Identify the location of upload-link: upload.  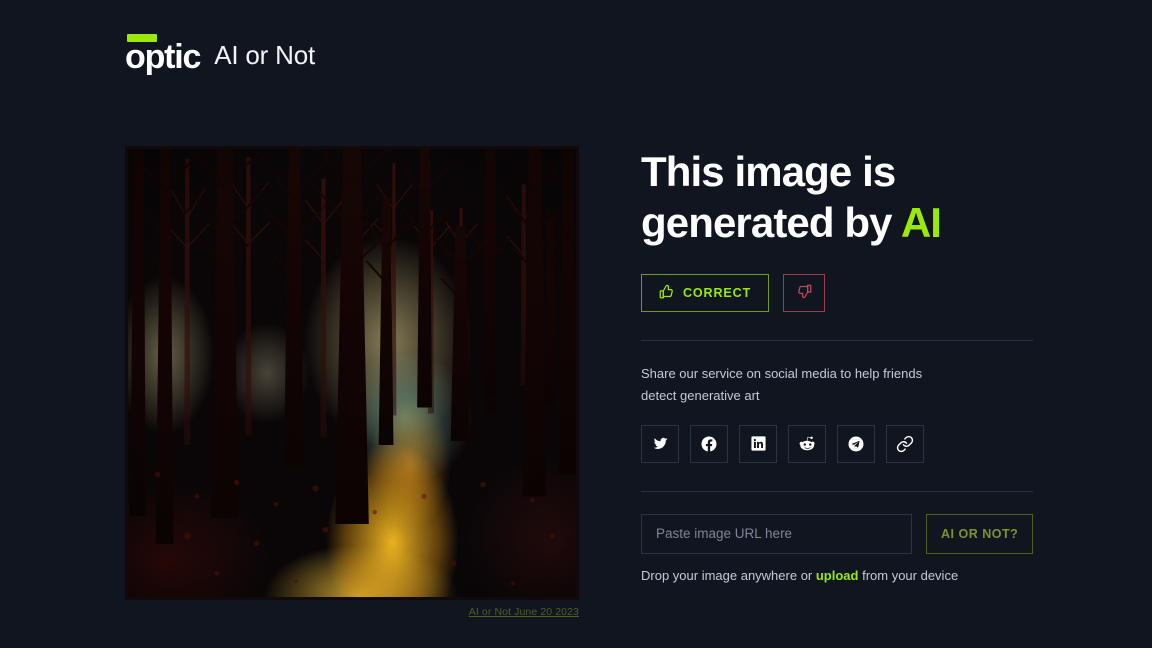
(837, 575).